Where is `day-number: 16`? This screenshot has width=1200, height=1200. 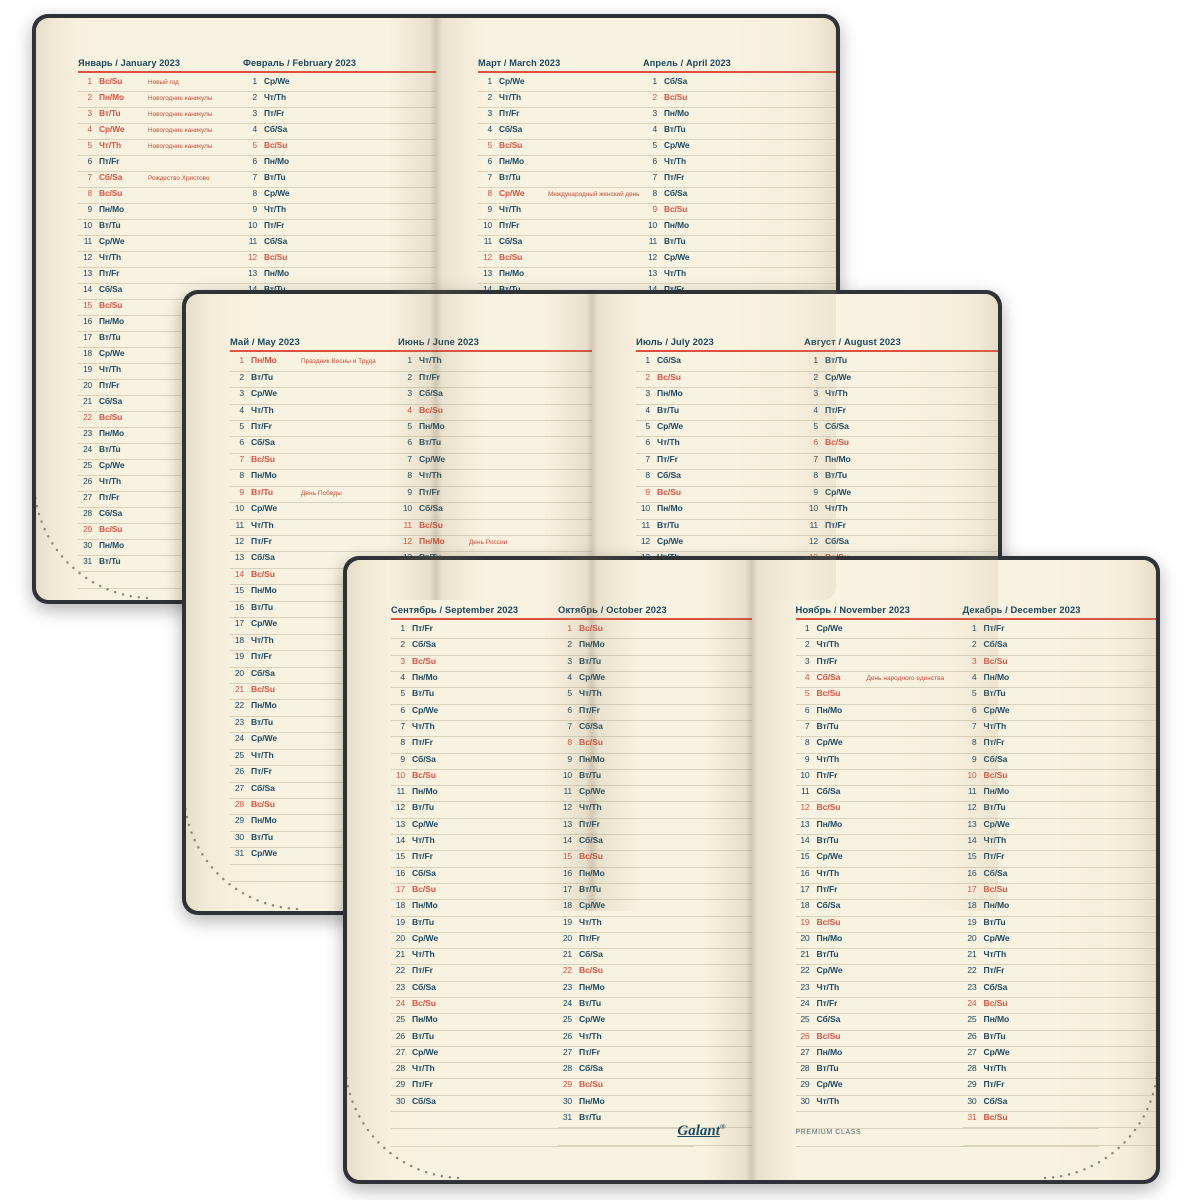
day-number: 16 is located at coordinates (972, 872).